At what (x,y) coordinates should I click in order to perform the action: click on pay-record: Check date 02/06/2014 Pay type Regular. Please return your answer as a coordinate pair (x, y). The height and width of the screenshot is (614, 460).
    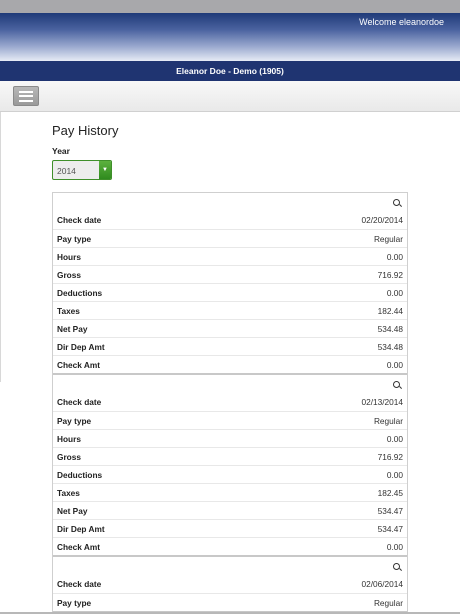
    Looking at the image, I should click on (230, 585).